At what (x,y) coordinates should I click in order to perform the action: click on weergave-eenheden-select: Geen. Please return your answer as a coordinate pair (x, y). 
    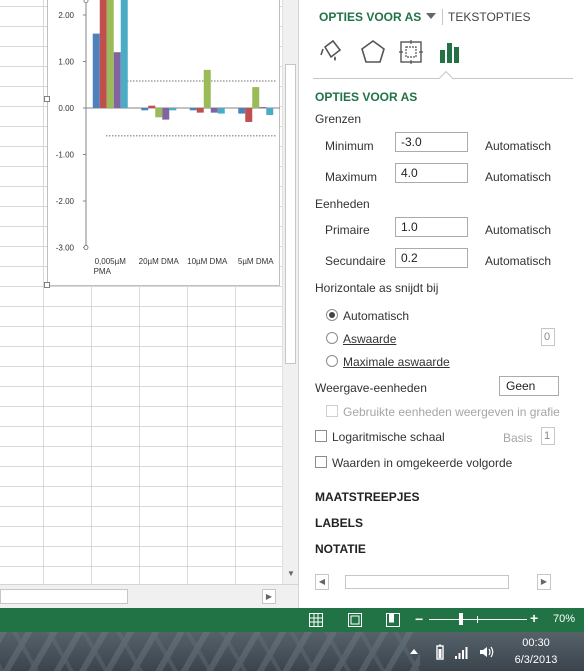
    Looking at the image, I should click on (529, 386).